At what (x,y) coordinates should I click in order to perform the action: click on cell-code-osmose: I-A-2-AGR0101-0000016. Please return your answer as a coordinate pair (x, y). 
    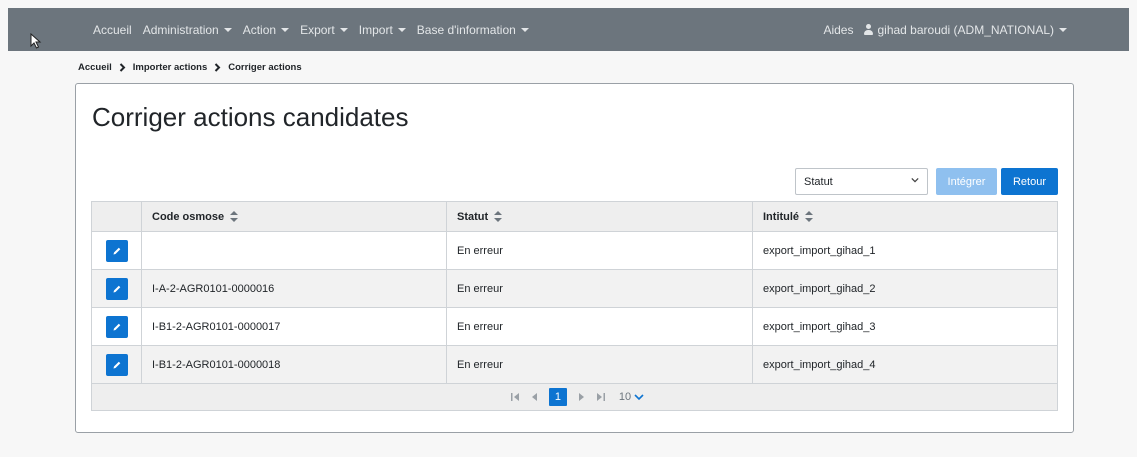
    Looking at the image, I should click on (294, 288).